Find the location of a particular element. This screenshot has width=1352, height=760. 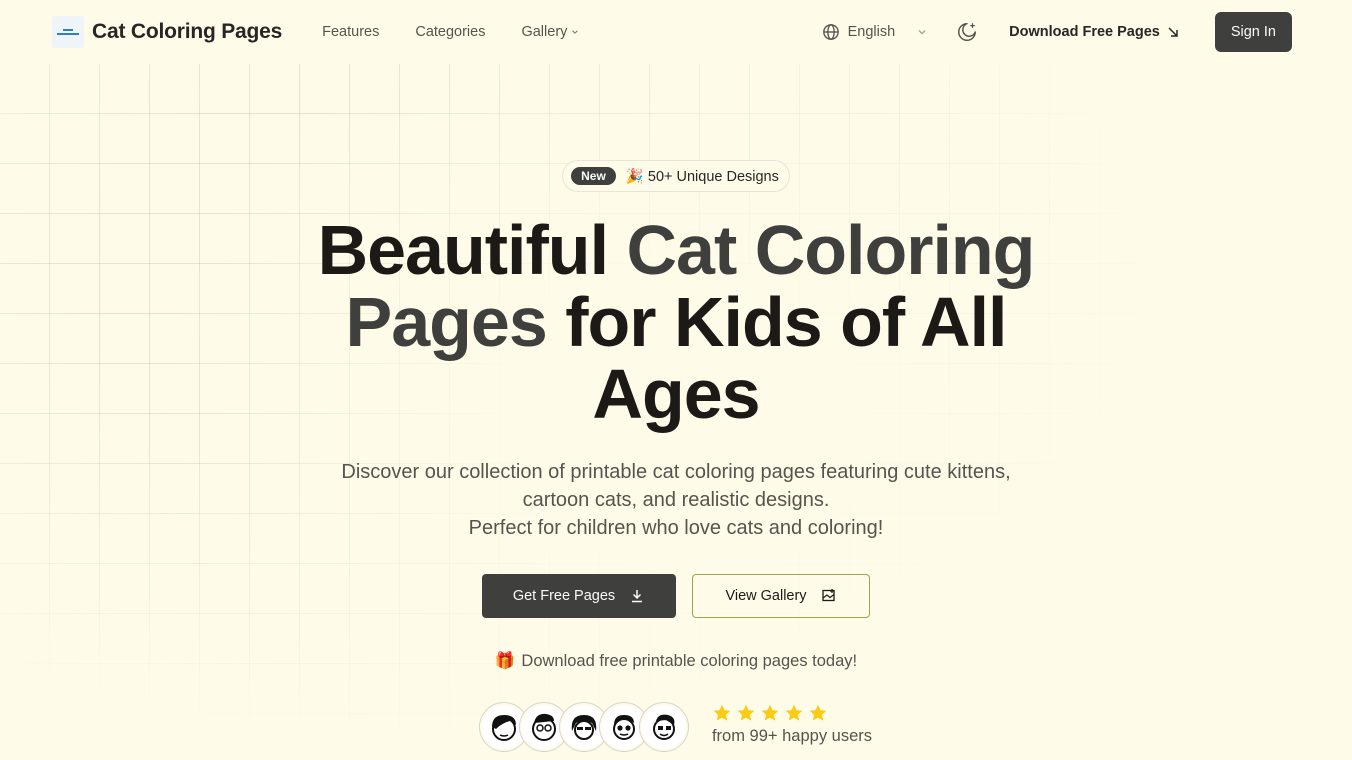

nav-item-gallery: Gallery is located at coordinates (550, 32).